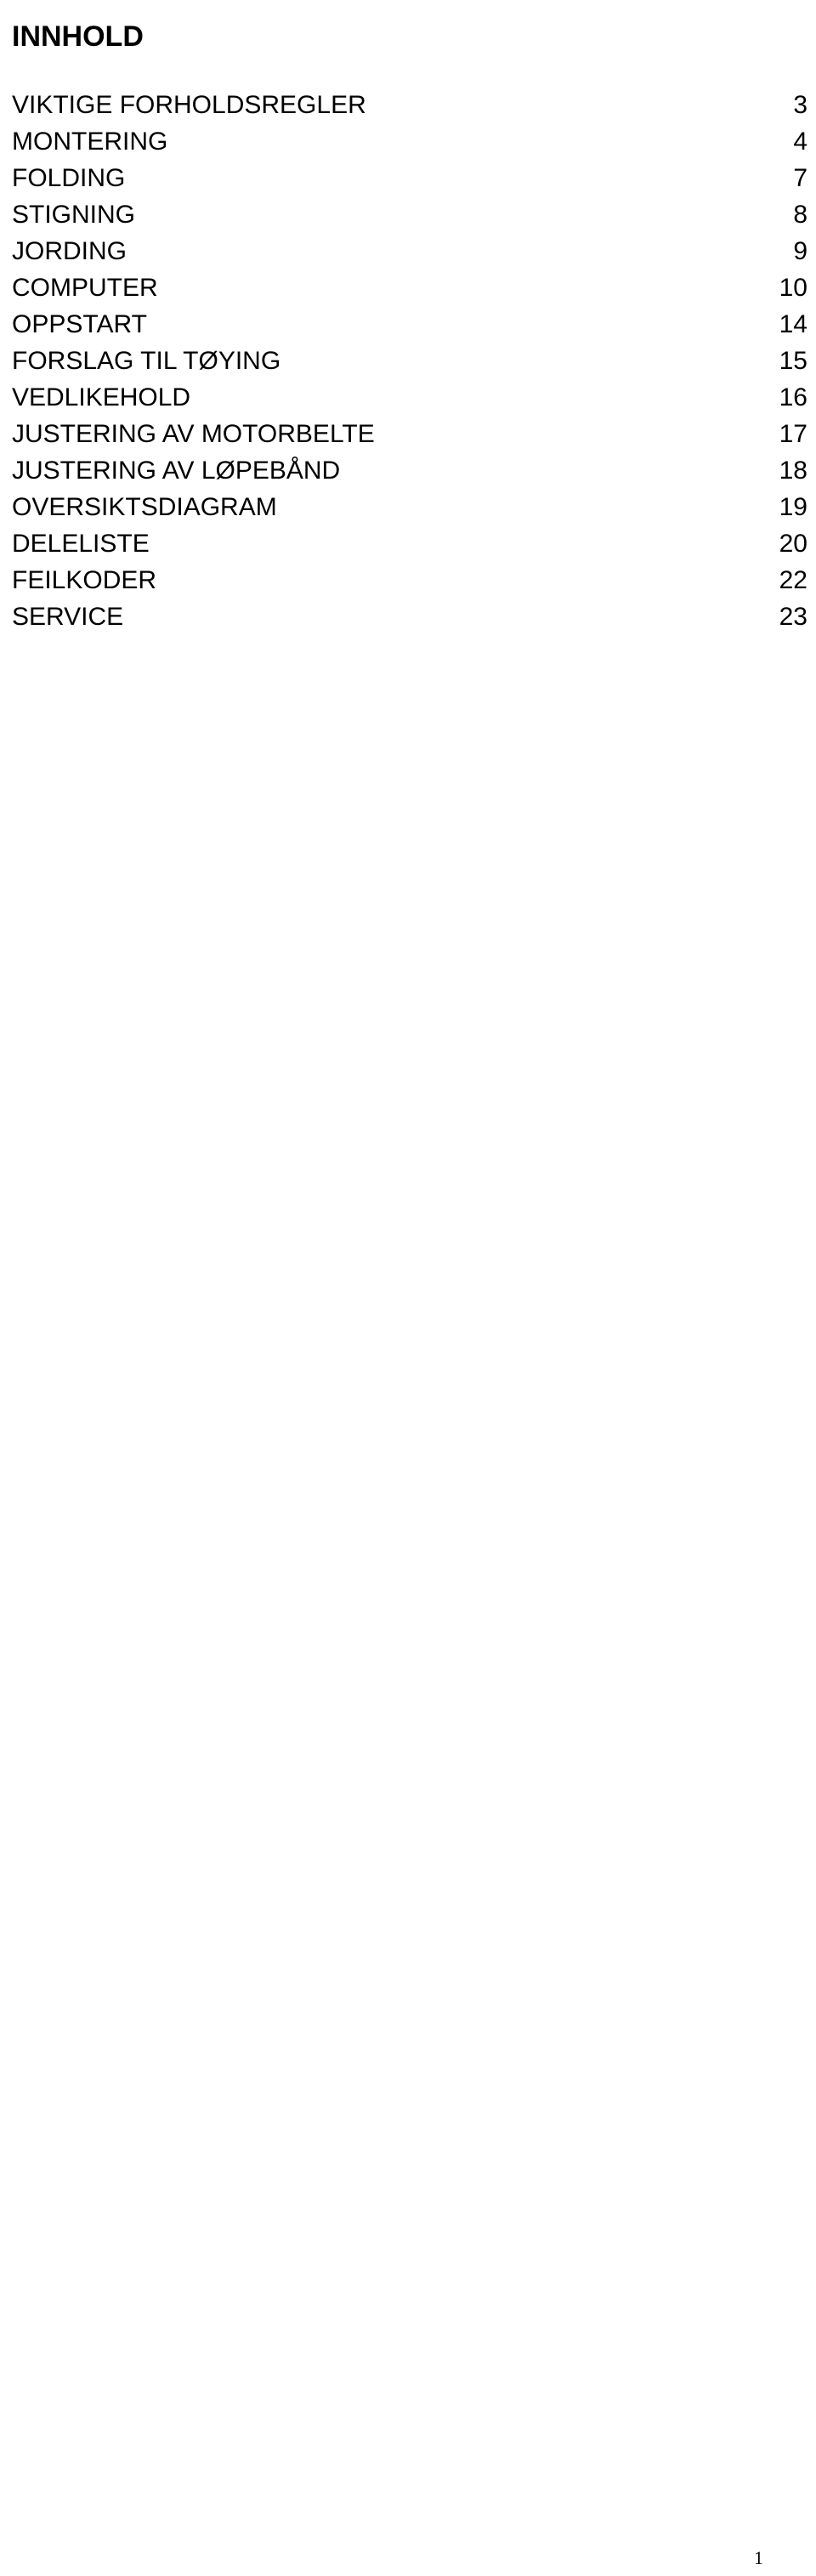  What do you see at coordinates (69, 251) in the screenshot?
I see `toc-entry-label: JORDING` at bounding box center [69, 251].